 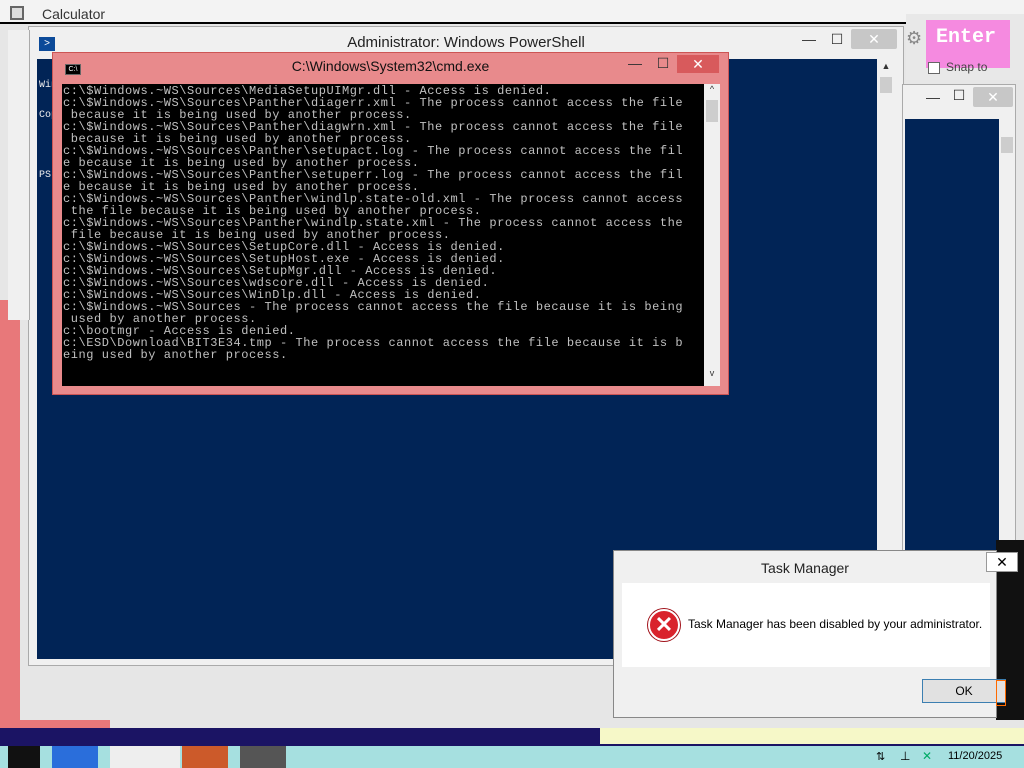 What do you see at coordinates (809, 39) in the screenshot?
I see `powershell-minimize-button: —` at bounding box center [809, 39].